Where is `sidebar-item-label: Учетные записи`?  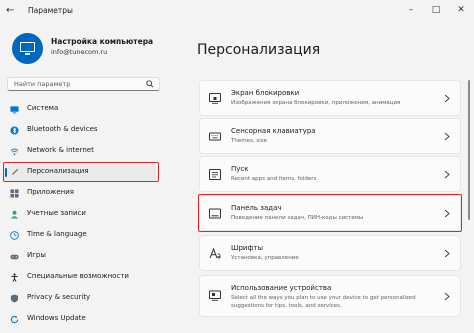 sidebar-item-label: Учетные записи is located at coordinates (56, 213).